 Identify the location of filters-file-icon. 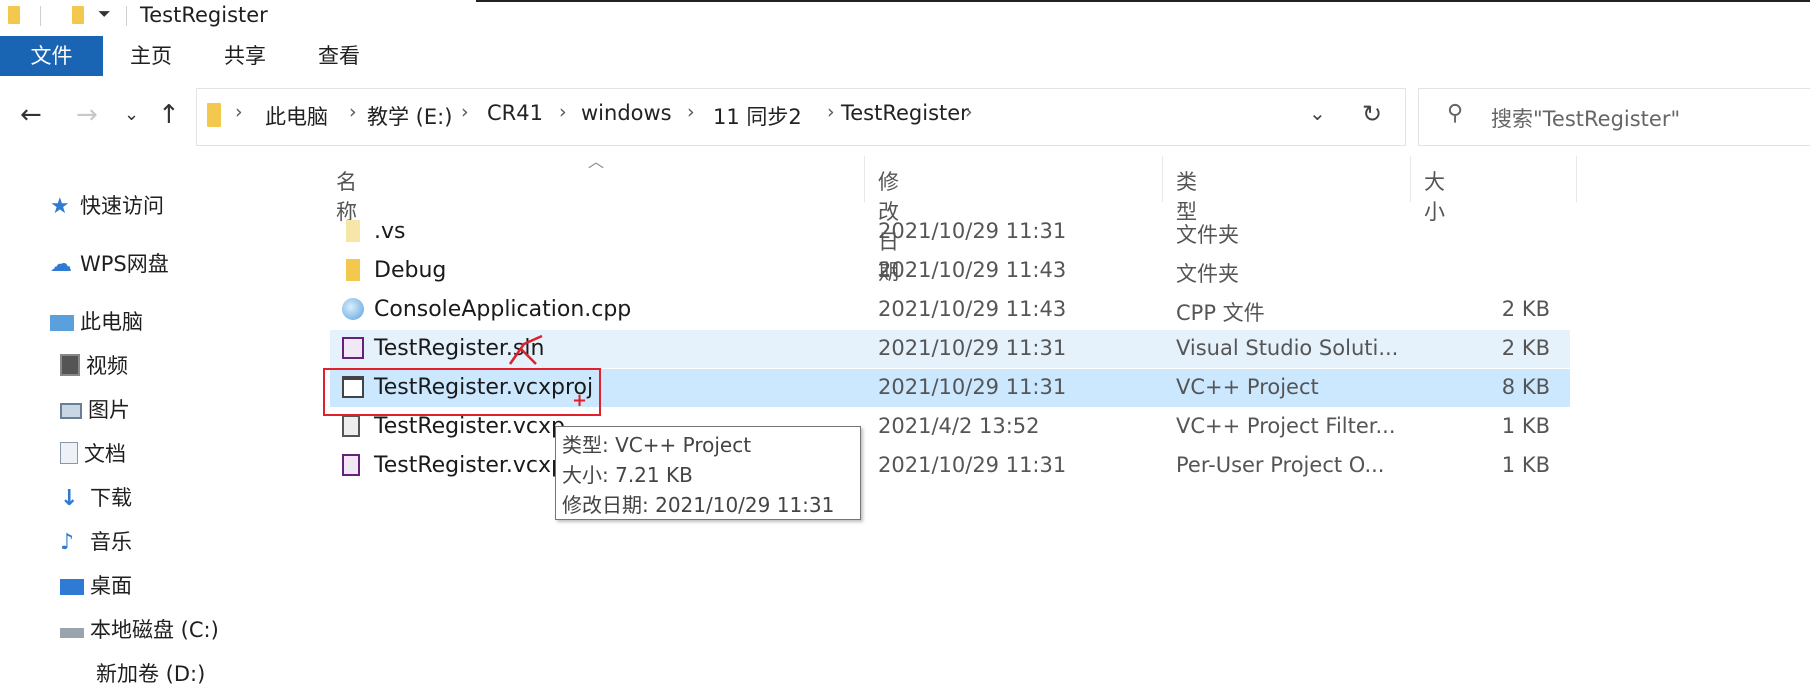
(351, 426).